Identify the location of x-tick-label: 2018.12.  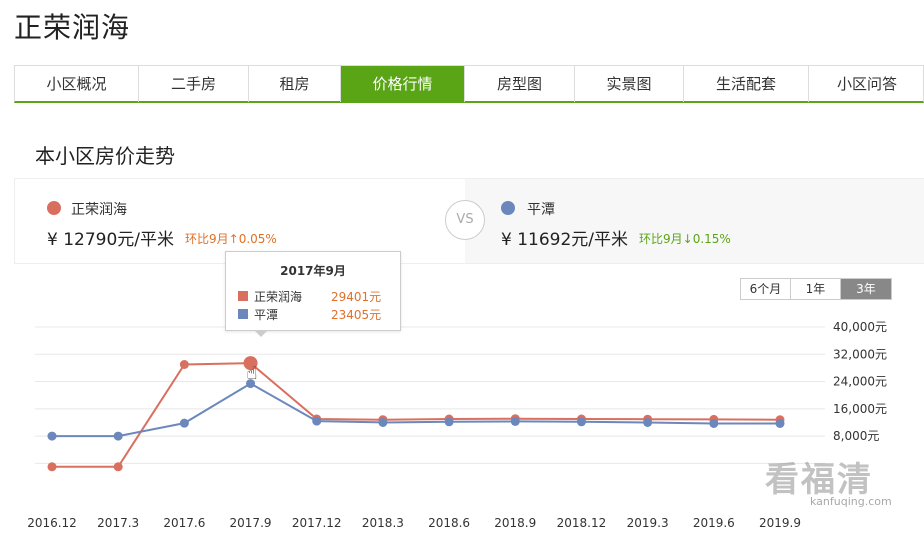
(582, 523).